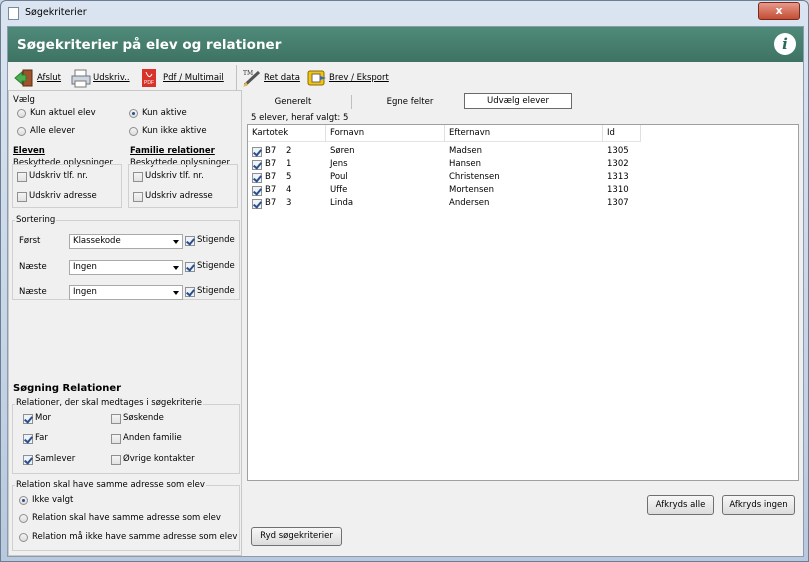 The width and height of the screenshot is (809, 562). What do you see at coordinates (518, 101) in the screenshot?
I see `tab-udvaelg-elever: Udvælg elever` at bounding box center [518, 101].